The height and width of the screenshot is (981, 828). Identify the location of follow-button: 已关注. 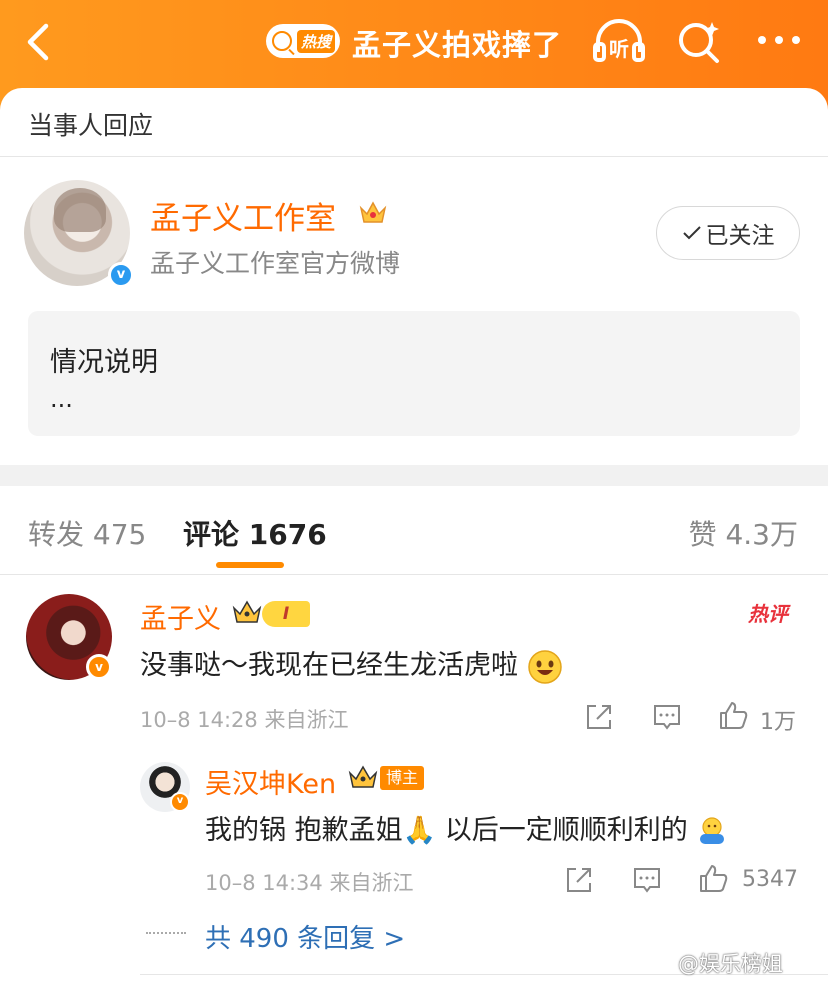
(728, 233).